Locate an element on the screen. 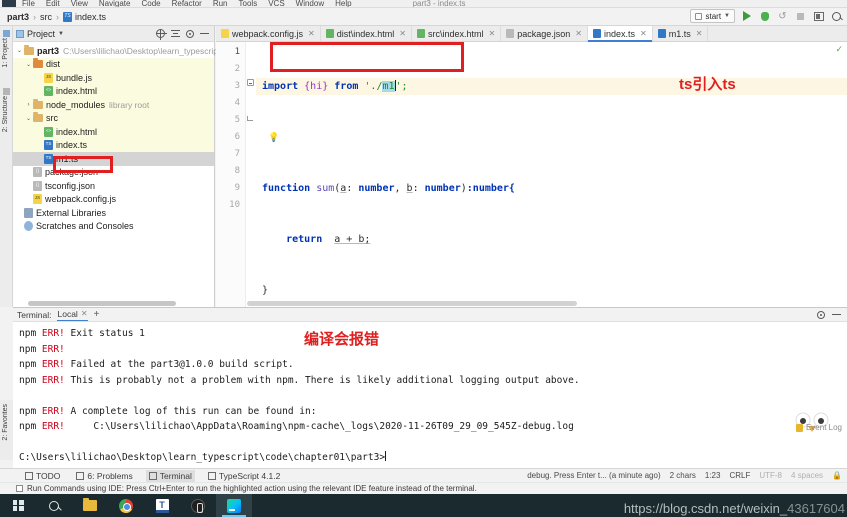 Image resolution: width=847 pixels, height=517 pixels. run-button is located at coordinates (746, 16).